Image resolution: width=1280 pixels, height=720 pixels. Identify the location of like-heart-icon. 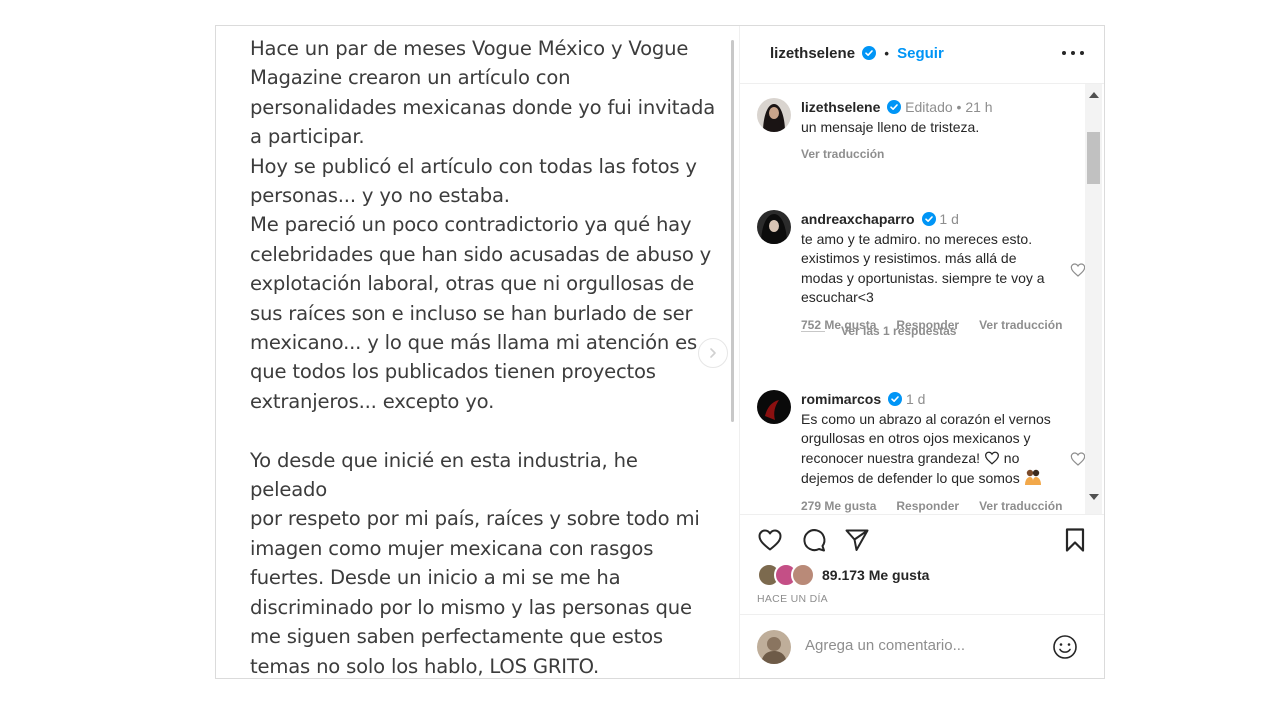
(770, 540).